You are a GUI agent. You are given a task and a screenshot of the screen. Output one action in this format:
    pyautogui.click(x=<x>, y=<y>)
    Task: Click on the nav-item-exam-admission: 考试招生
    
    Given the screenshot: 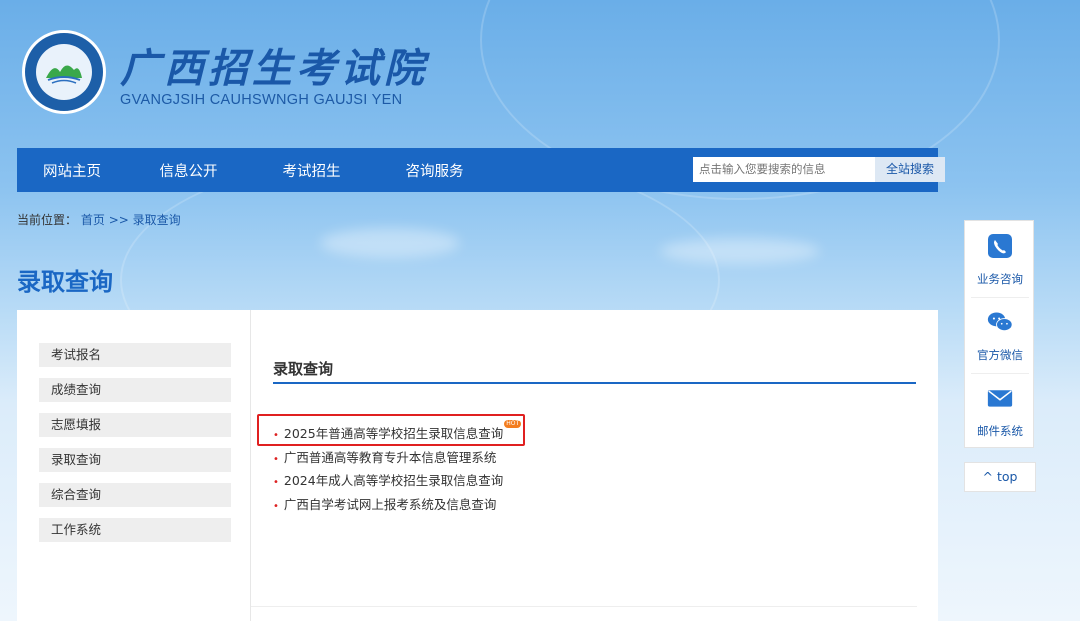 What is the action you would take?
    pyautogui.click(x=311, y=170)
    